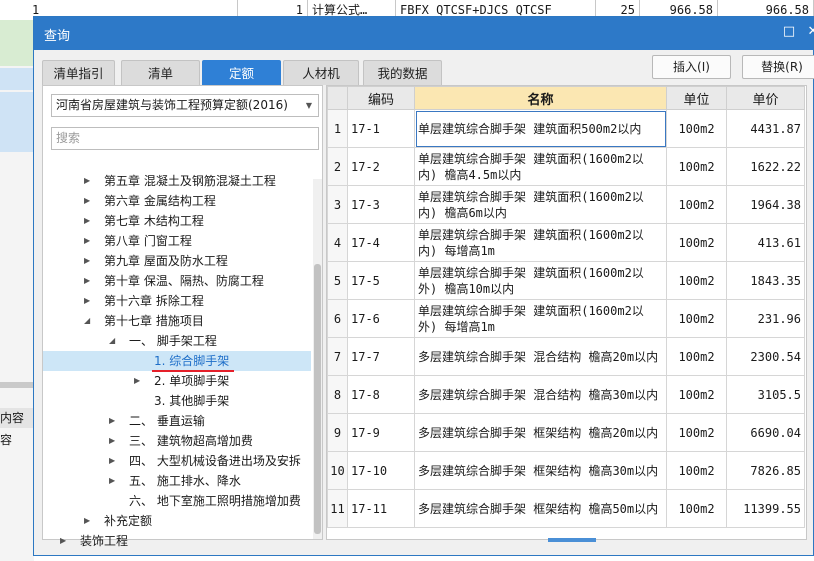 Image resolution: width=814 pixels, height=561 pixels. What do you see at coordinates (809, 32) in the screenshot?
I see `close-icon: ✕` at bounding box center [809, 32].